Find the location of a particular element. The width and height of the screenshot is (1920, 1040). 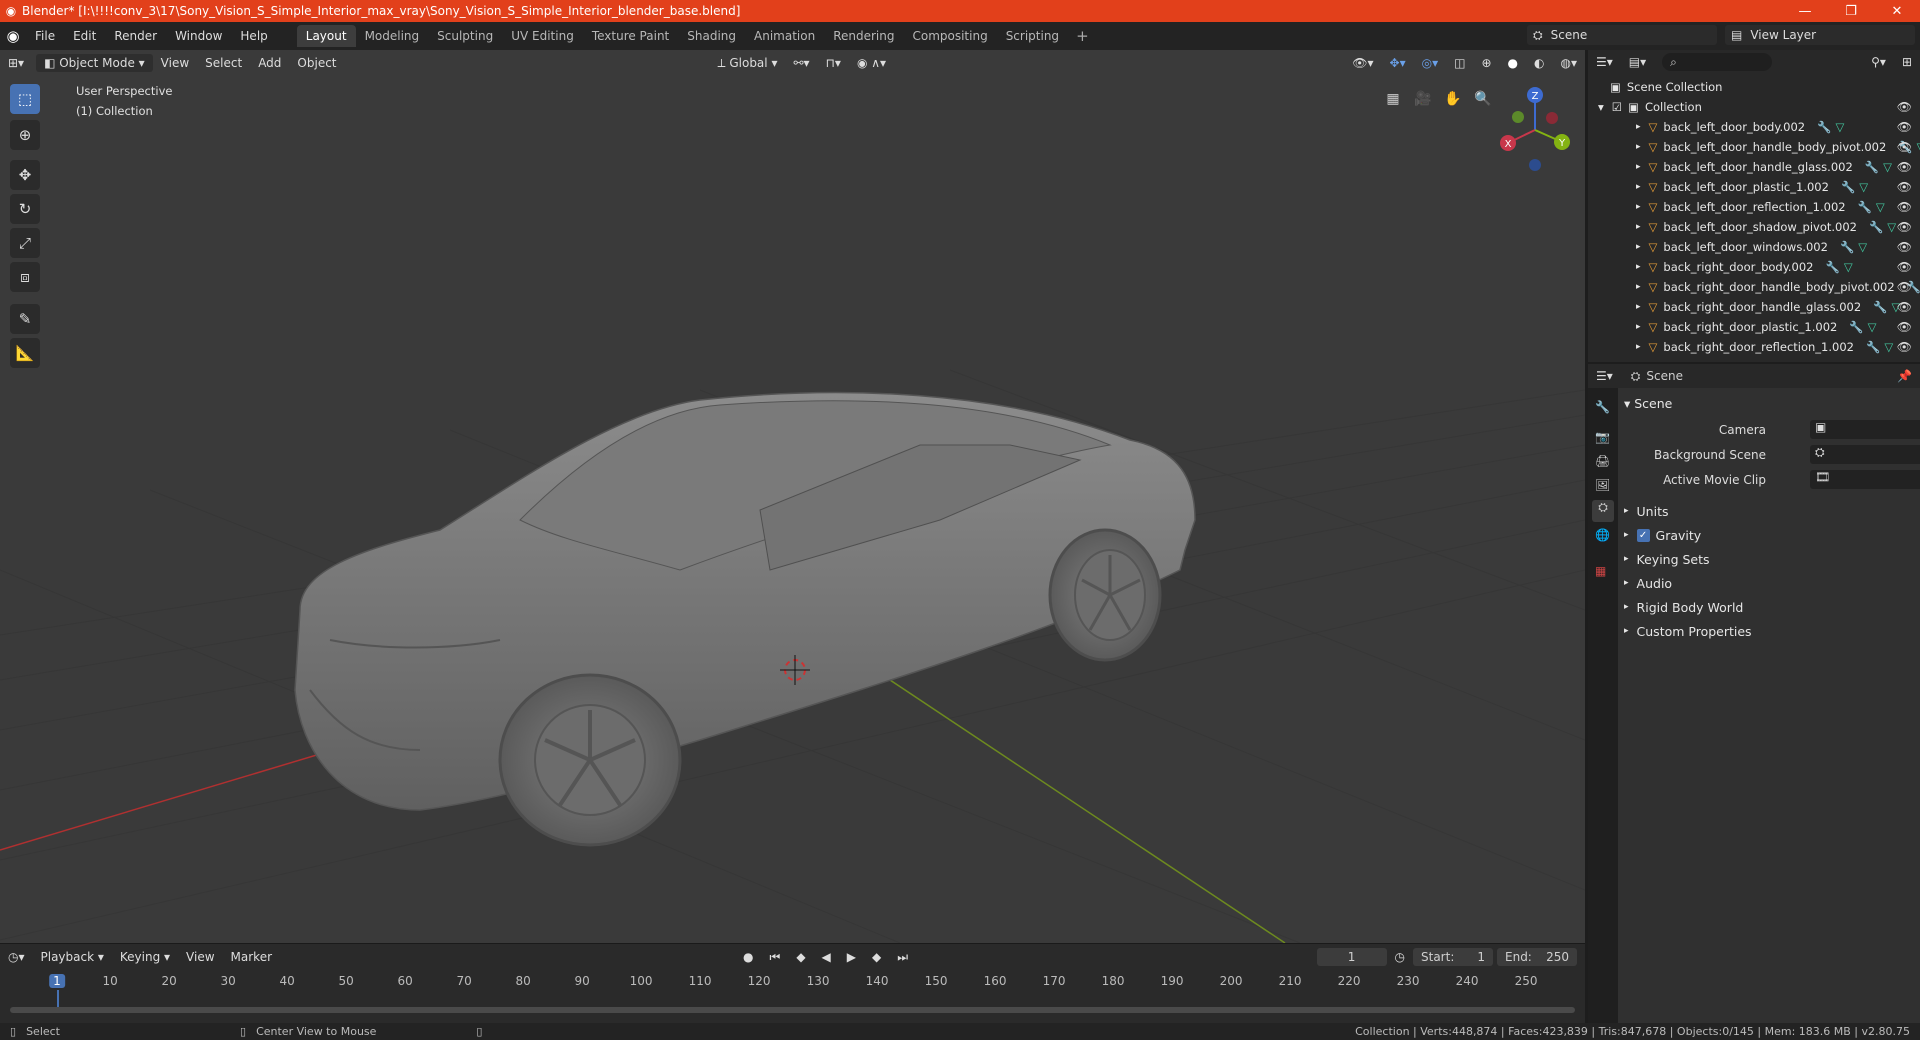

display-mode-icon: ▤▾ is located at coordinates (1637, 62).